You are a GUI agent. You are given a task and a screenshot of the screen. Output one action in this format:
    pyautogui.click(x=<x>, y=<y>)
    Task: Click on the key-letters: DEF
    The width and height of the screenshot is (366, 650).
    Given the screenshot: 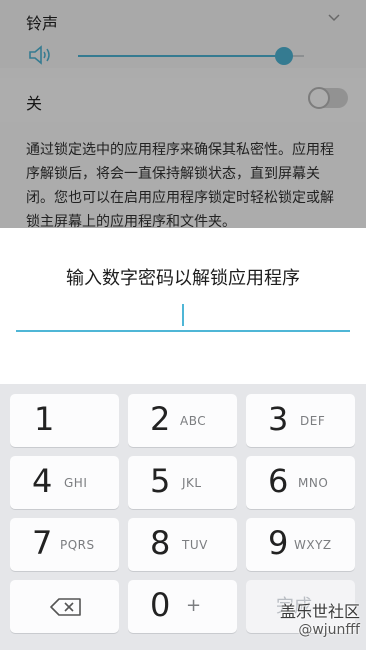 What is the action you would take?
    pyautogui.click(x=313, y=421)
    